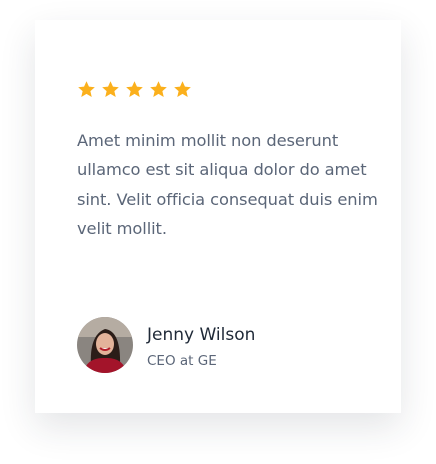 The height and width of the screenshot is (464, 436). Describe the element at coordinates (182, 361) in the screenshot. I see `author-title: CEO at GE` at that location.